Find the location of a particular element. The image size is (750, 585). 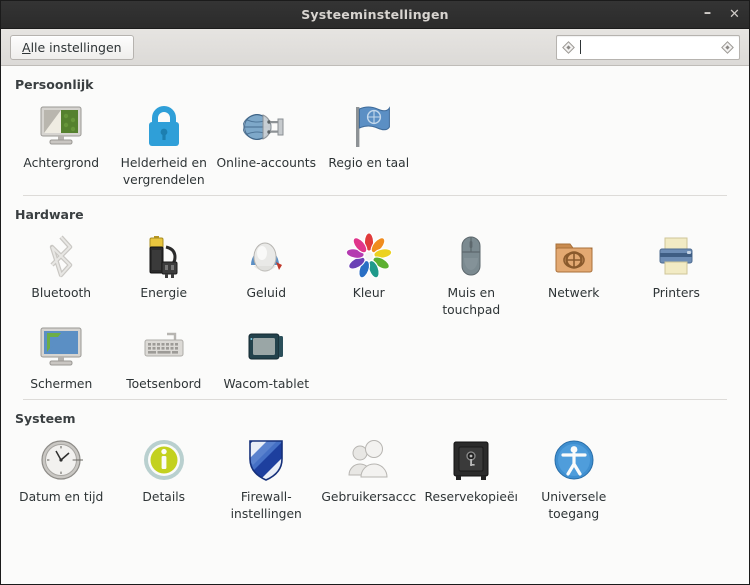

info-details-icon is located at coordinates (164, 460).